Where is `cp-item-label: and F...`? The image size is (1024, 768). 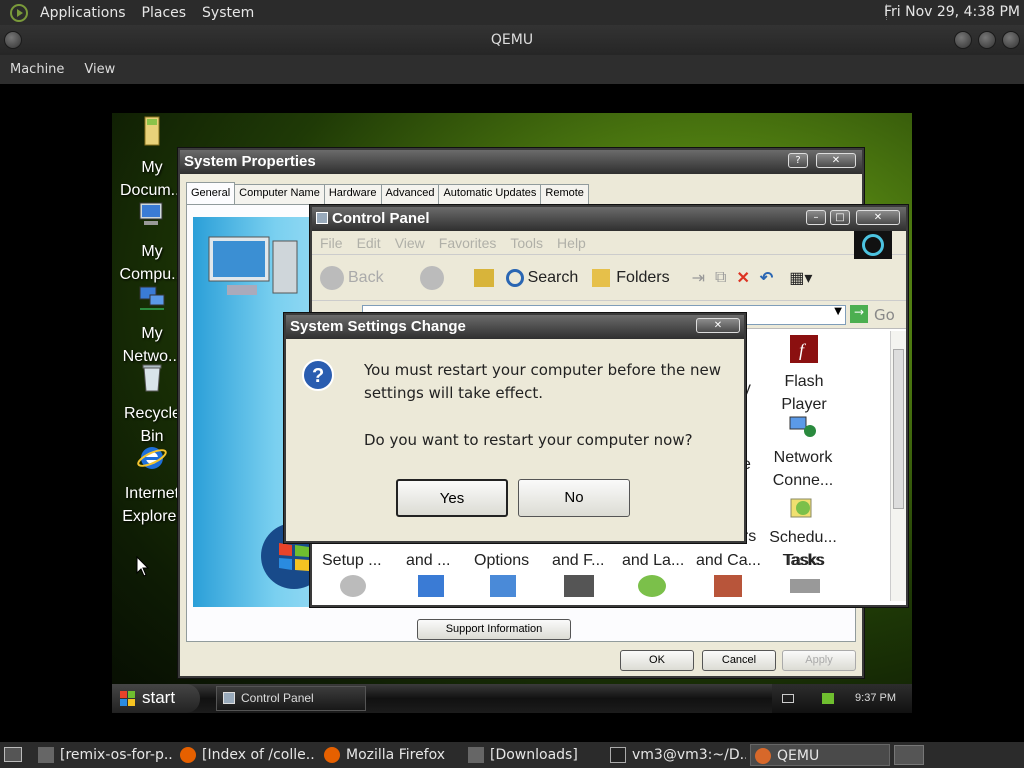 cp-item-label: and F... is located at coordinates (578, 560).